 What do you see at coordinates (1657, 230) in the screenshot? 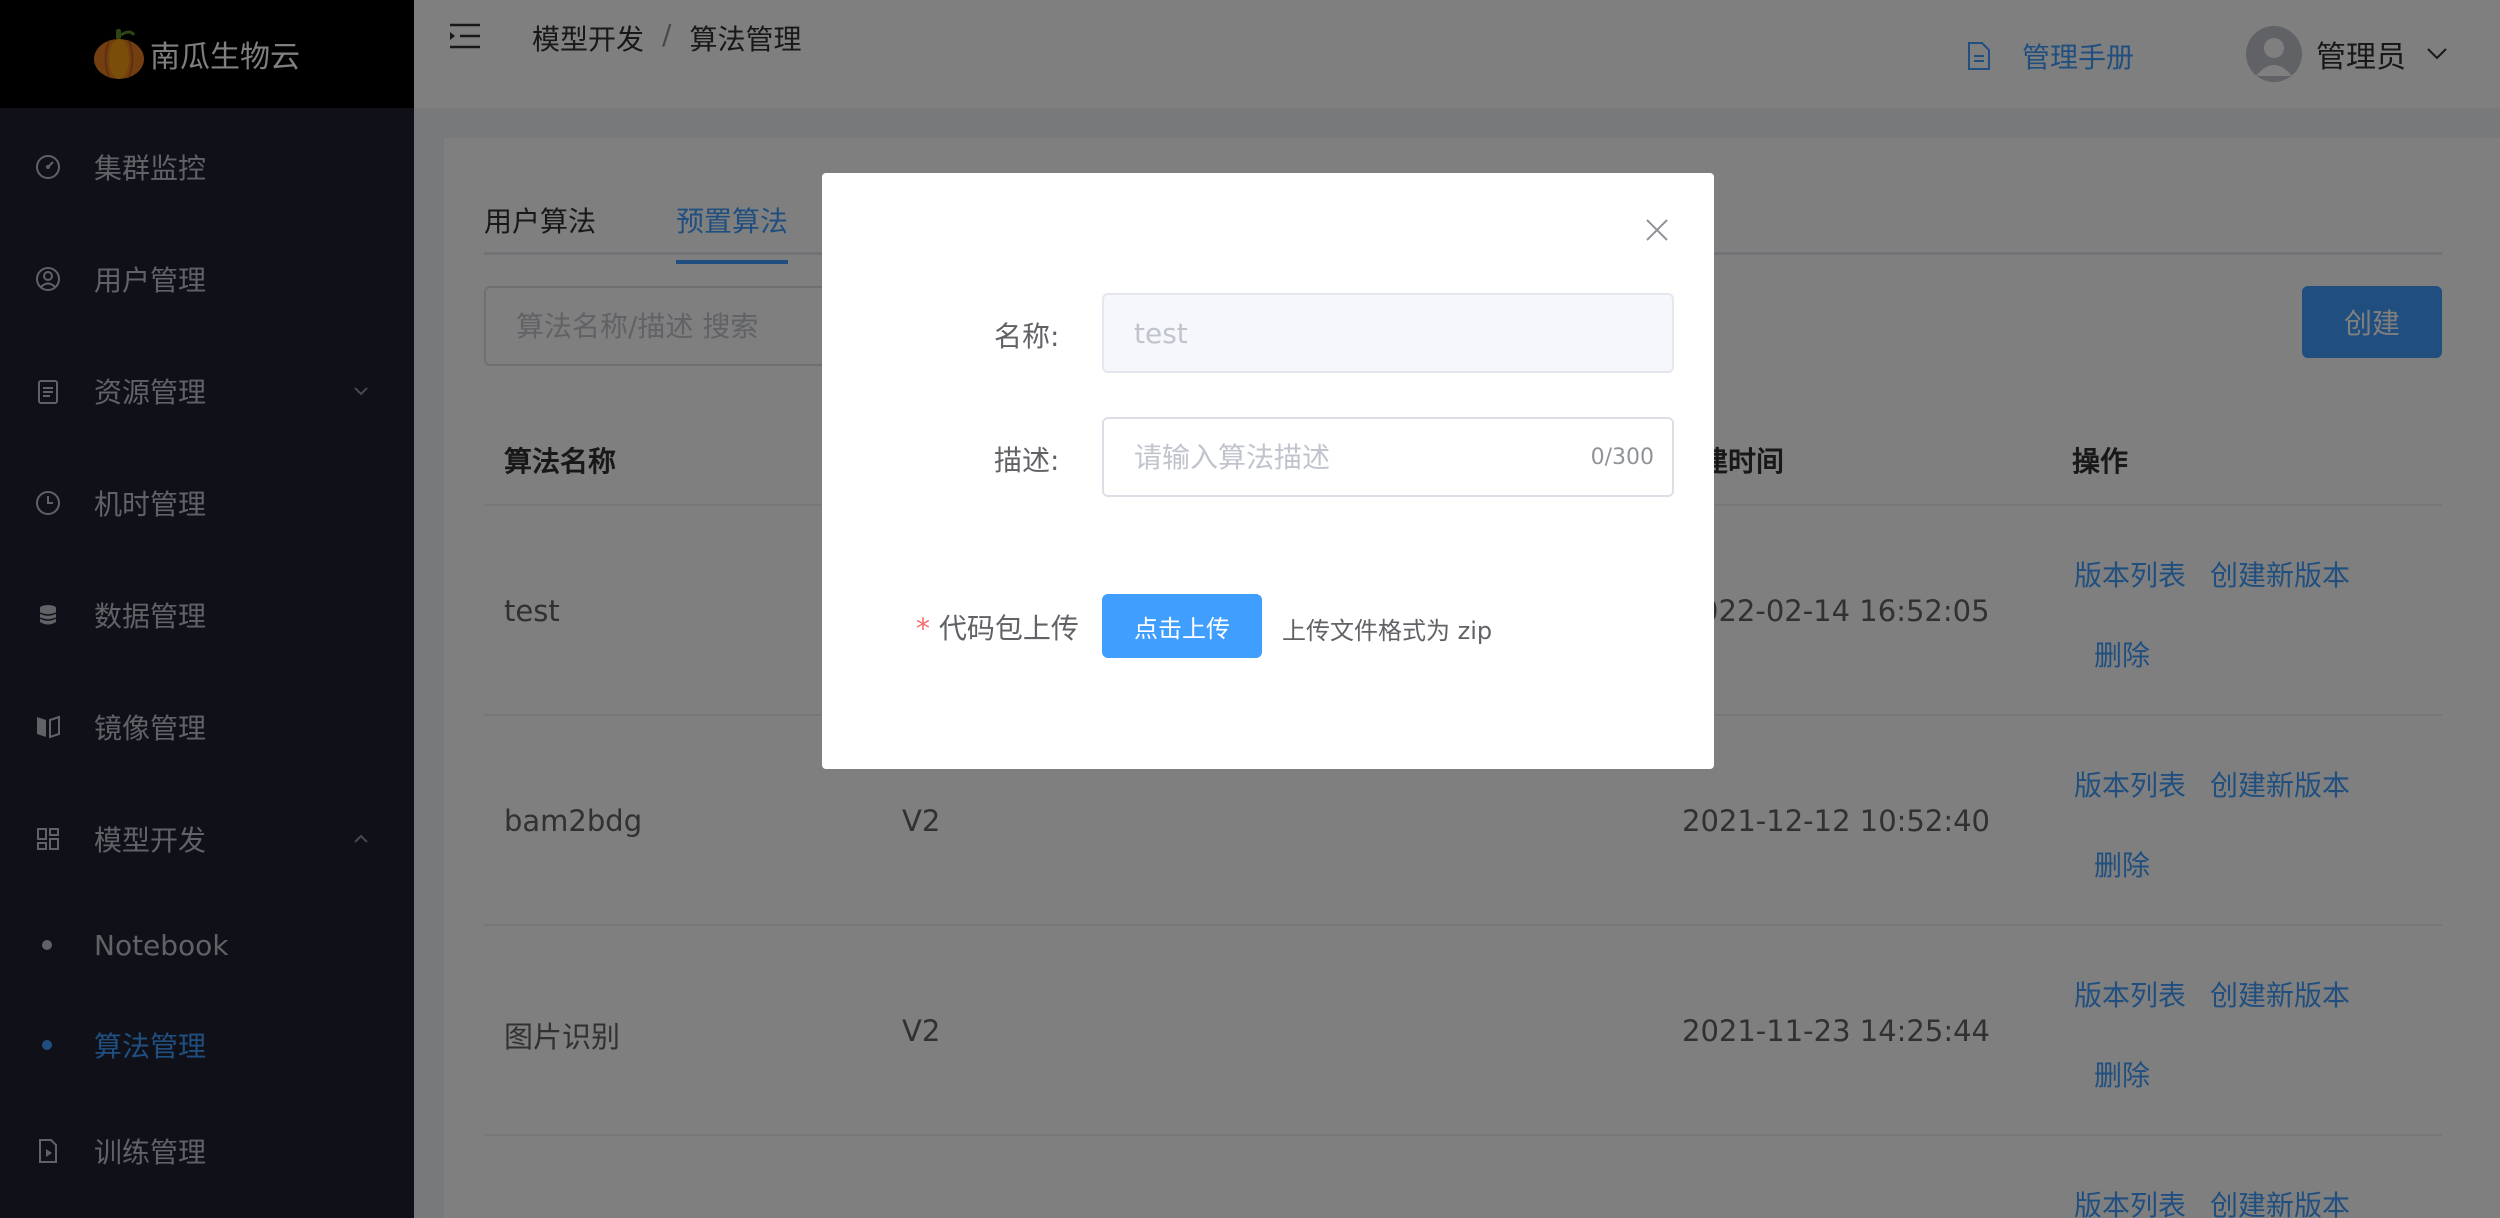
I see `close-icon` at bounding box center [1657, 230].